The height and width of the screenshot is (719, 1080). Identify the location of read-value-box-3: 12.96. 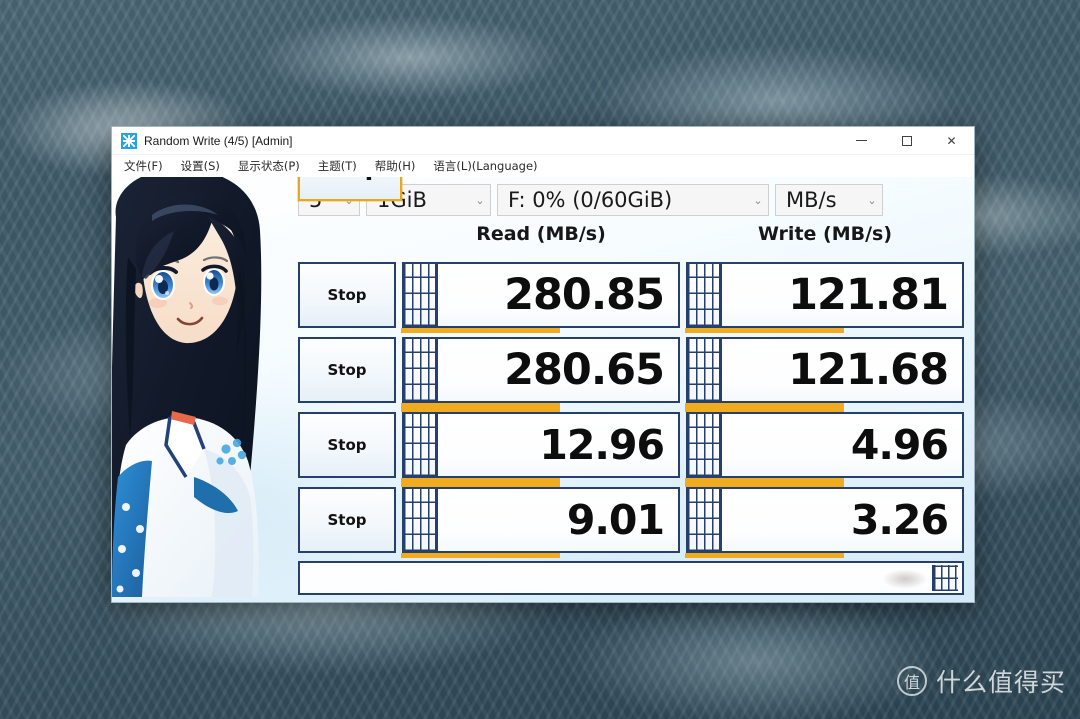
(540, 445).